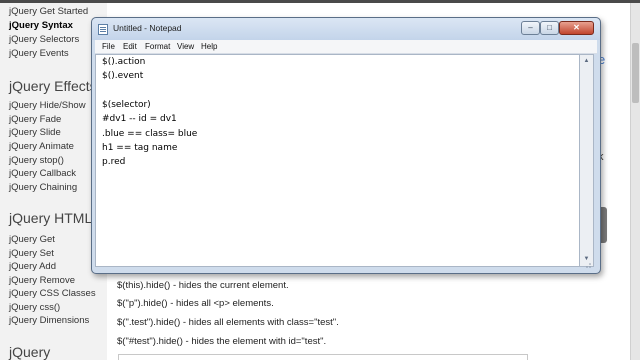 Image resolution: width=640 pixels, height=360 pixels. Describe the element at coordinates (130, 46) in the screenshot. I see `menu-edit: Edit` at that location.